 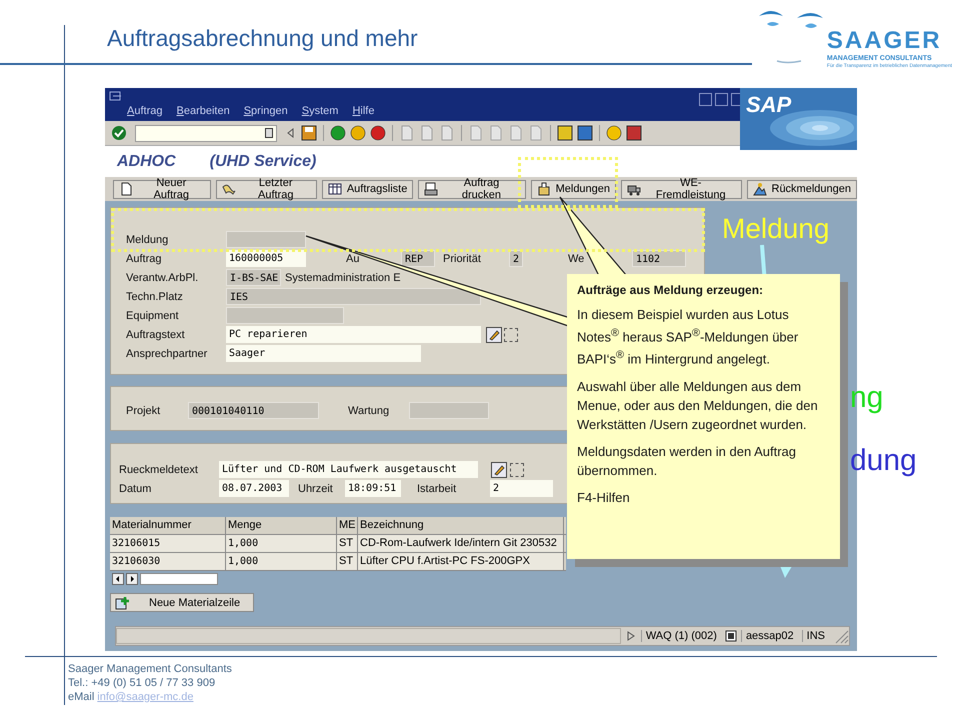 What do you see at coordinates (144, 111) in the screenshot?
I see `menu-item: Auftrag` at bounding box center [144, 111].